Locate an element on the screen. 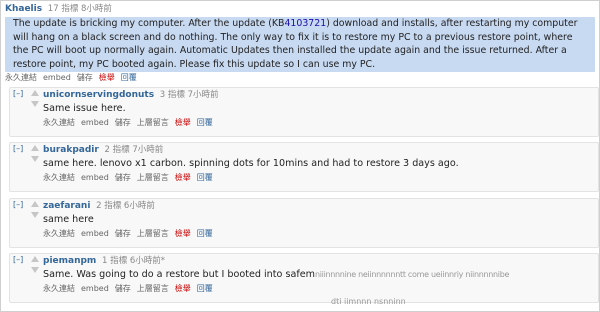  comment-author: burakpadir is located at coordinates (71, 150).